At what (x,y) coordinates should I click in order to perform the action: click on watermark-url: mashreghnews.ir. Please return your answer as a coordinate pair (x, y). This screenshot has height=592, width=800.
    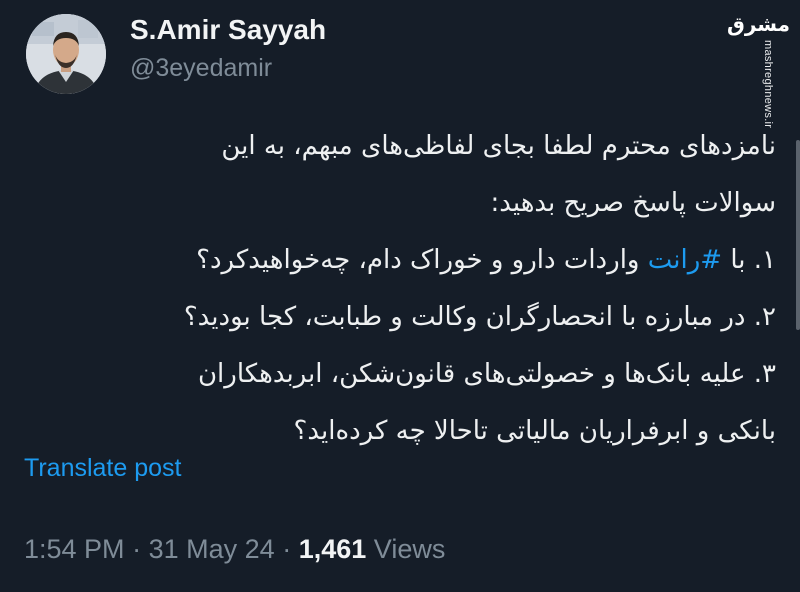
    Looking at the image, I should click on (768, 84).